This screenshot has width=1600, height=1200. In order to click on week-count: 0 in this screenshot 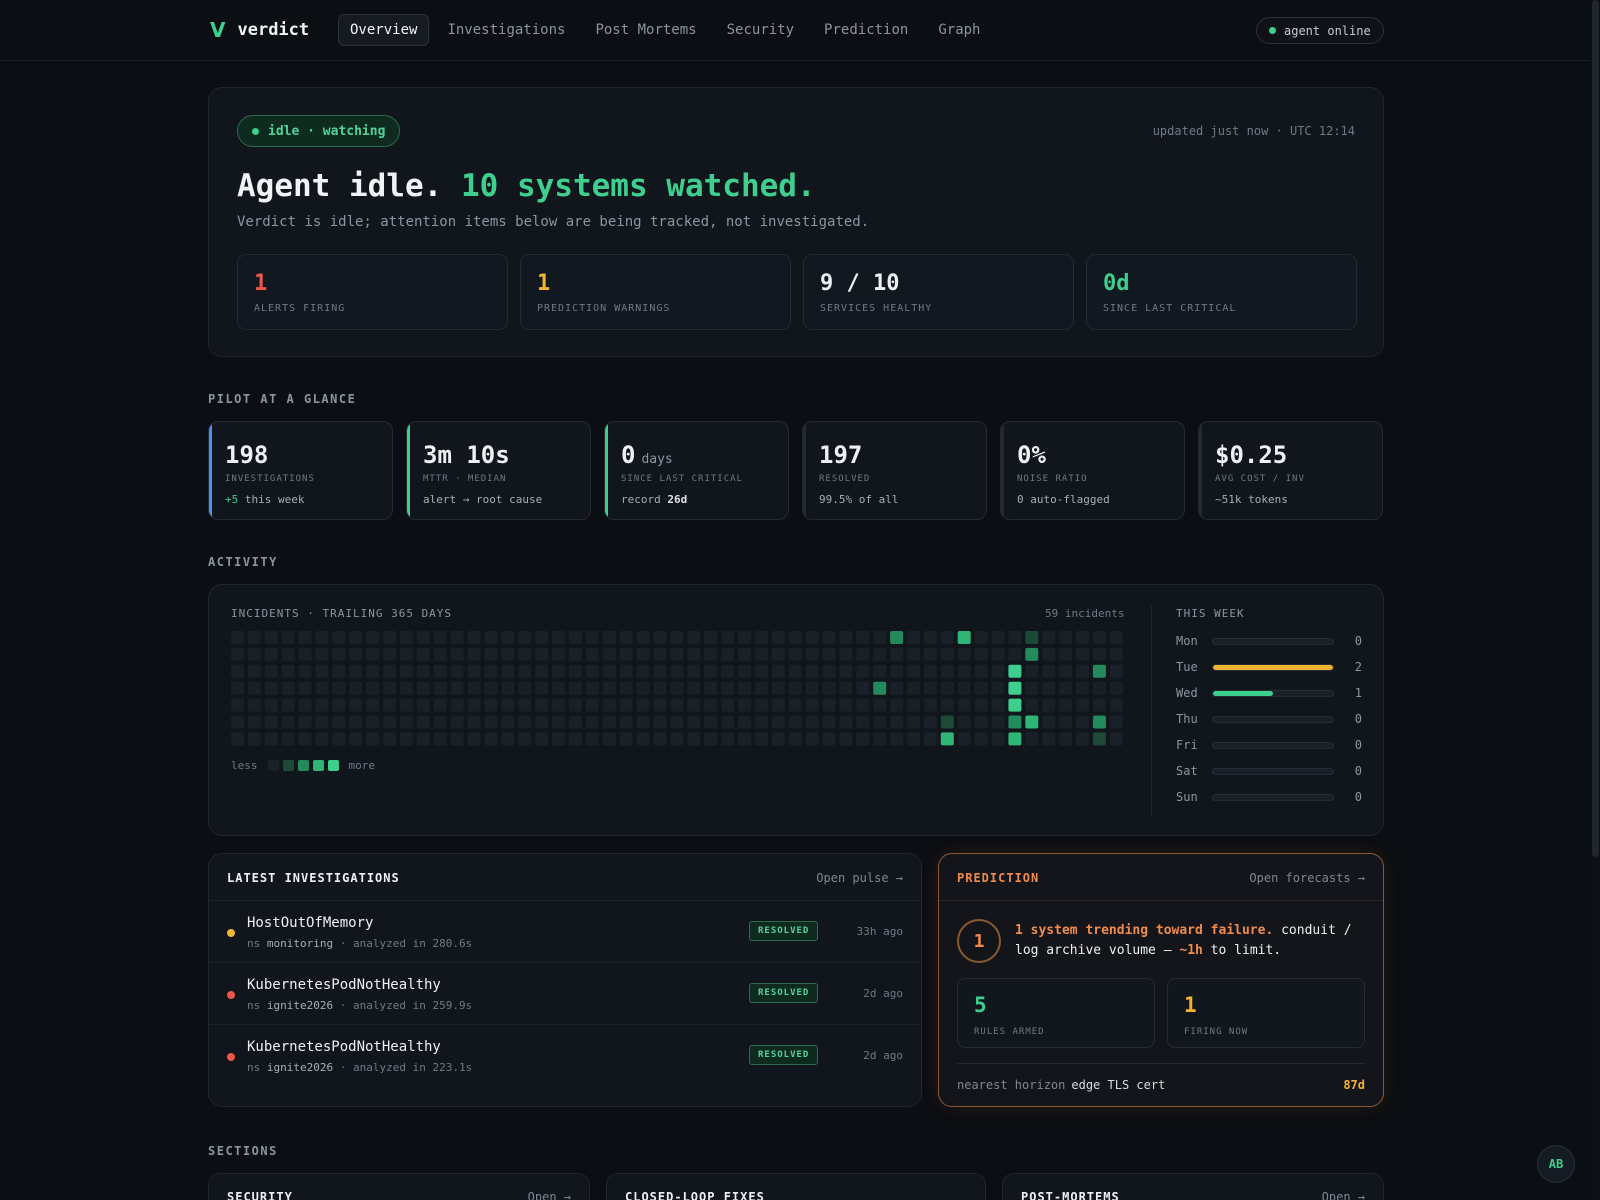, I will do `click(1358, 797)`.